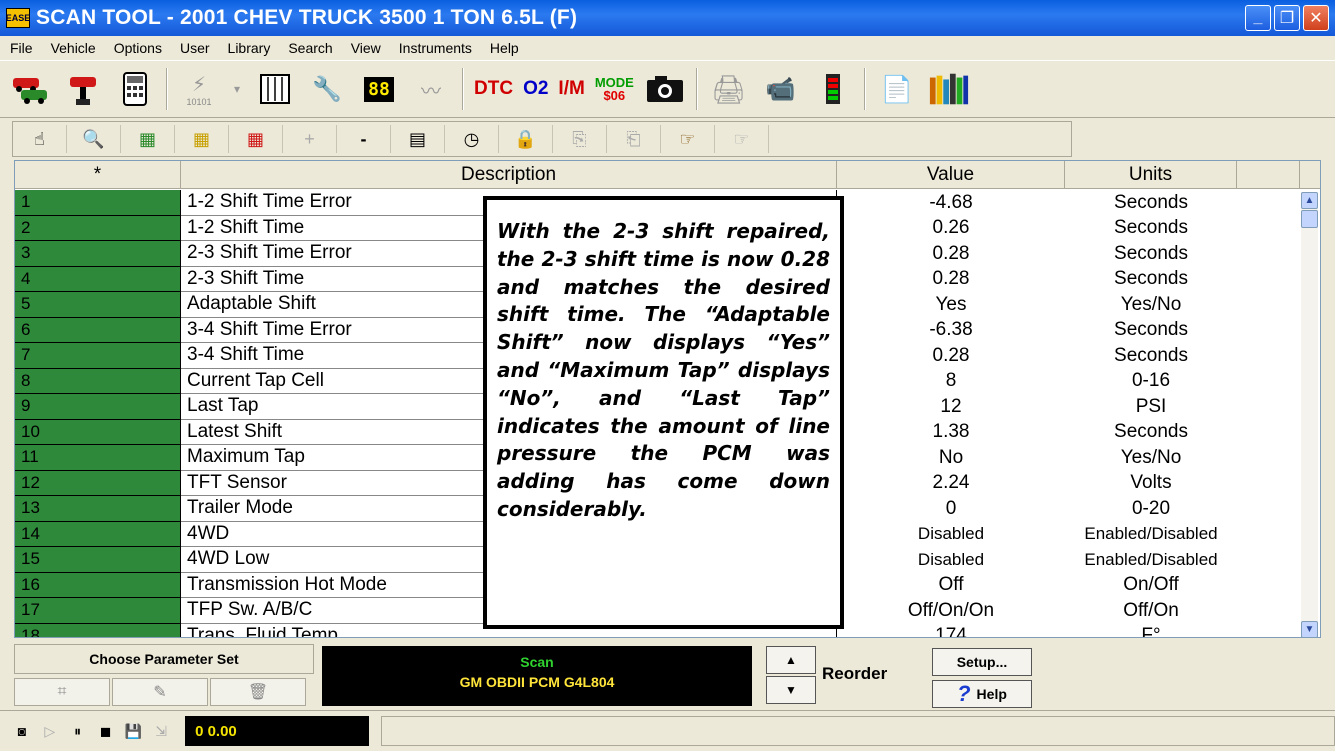 This screenshot has height=751, width=1335. Describe the element at coordinates (493, 89) in the screenshot. I see `dtc-button: DTC` at that location.